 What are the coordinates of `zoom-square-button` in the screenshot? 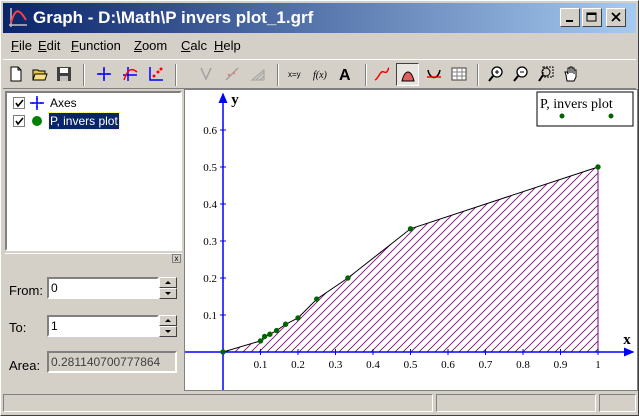 It's located at (546, 74).